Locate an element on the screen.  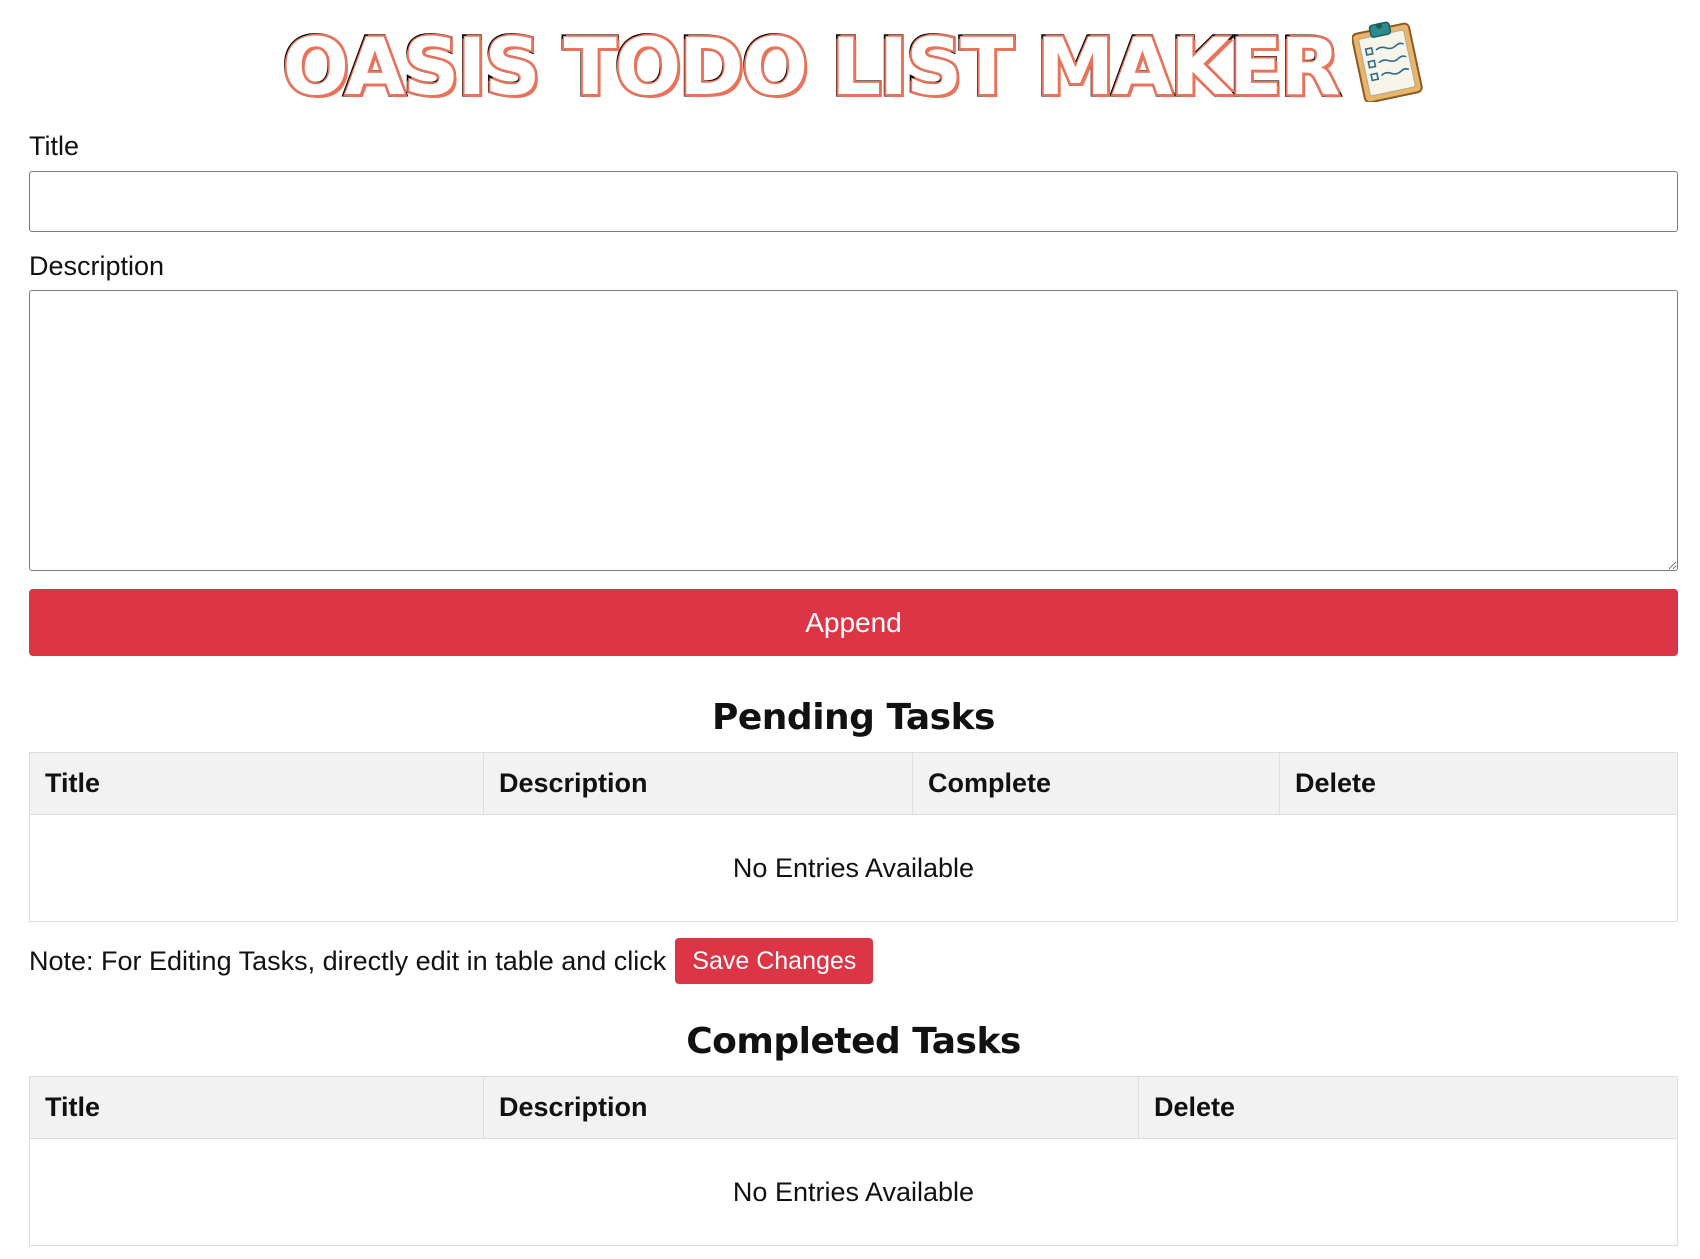
pending-header-row: Title Description Complete Delete is located at coordinates (853, 783).